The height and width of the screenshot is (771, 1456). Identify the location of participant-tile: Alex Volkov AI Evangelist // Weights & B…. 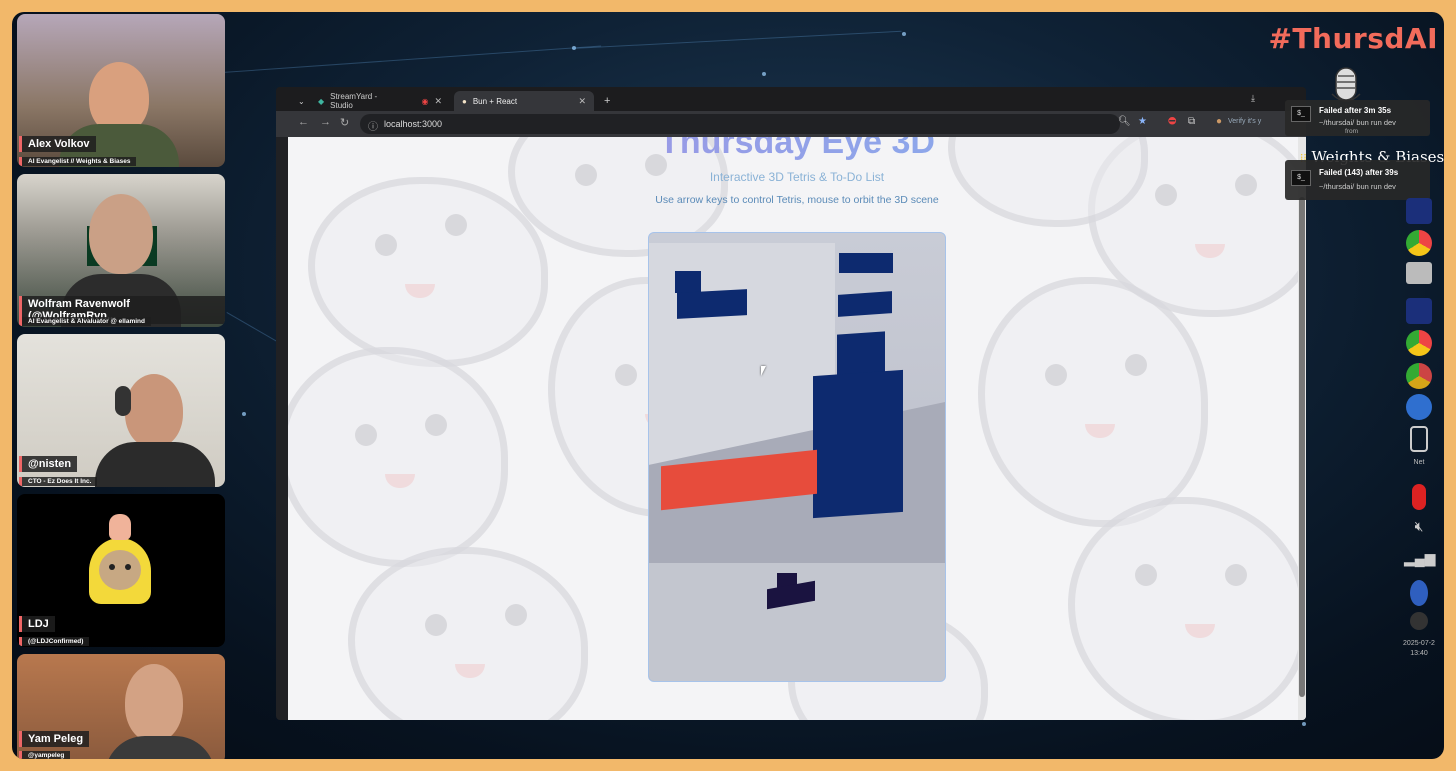
(121, 90).